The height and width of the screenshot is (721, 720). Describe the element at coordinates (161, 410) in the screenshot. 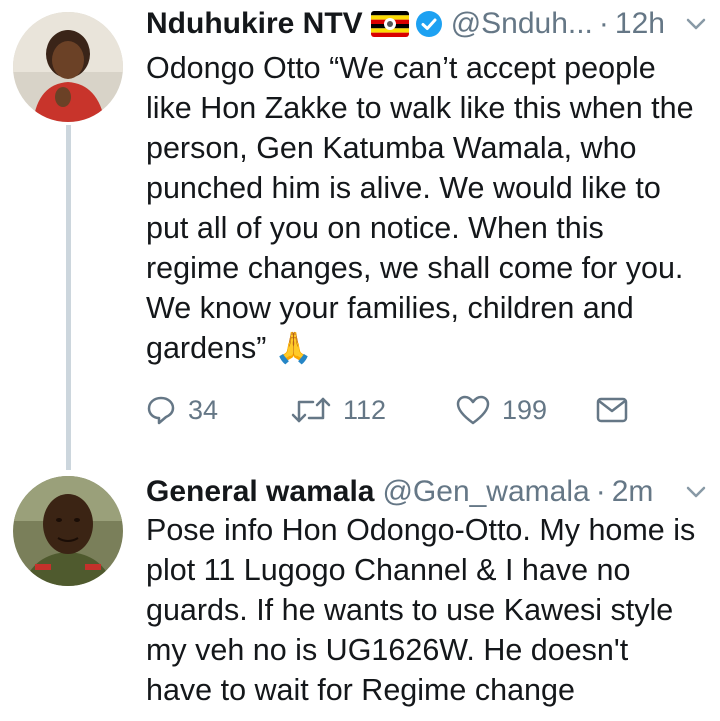

I see `reply-icon` at that location.